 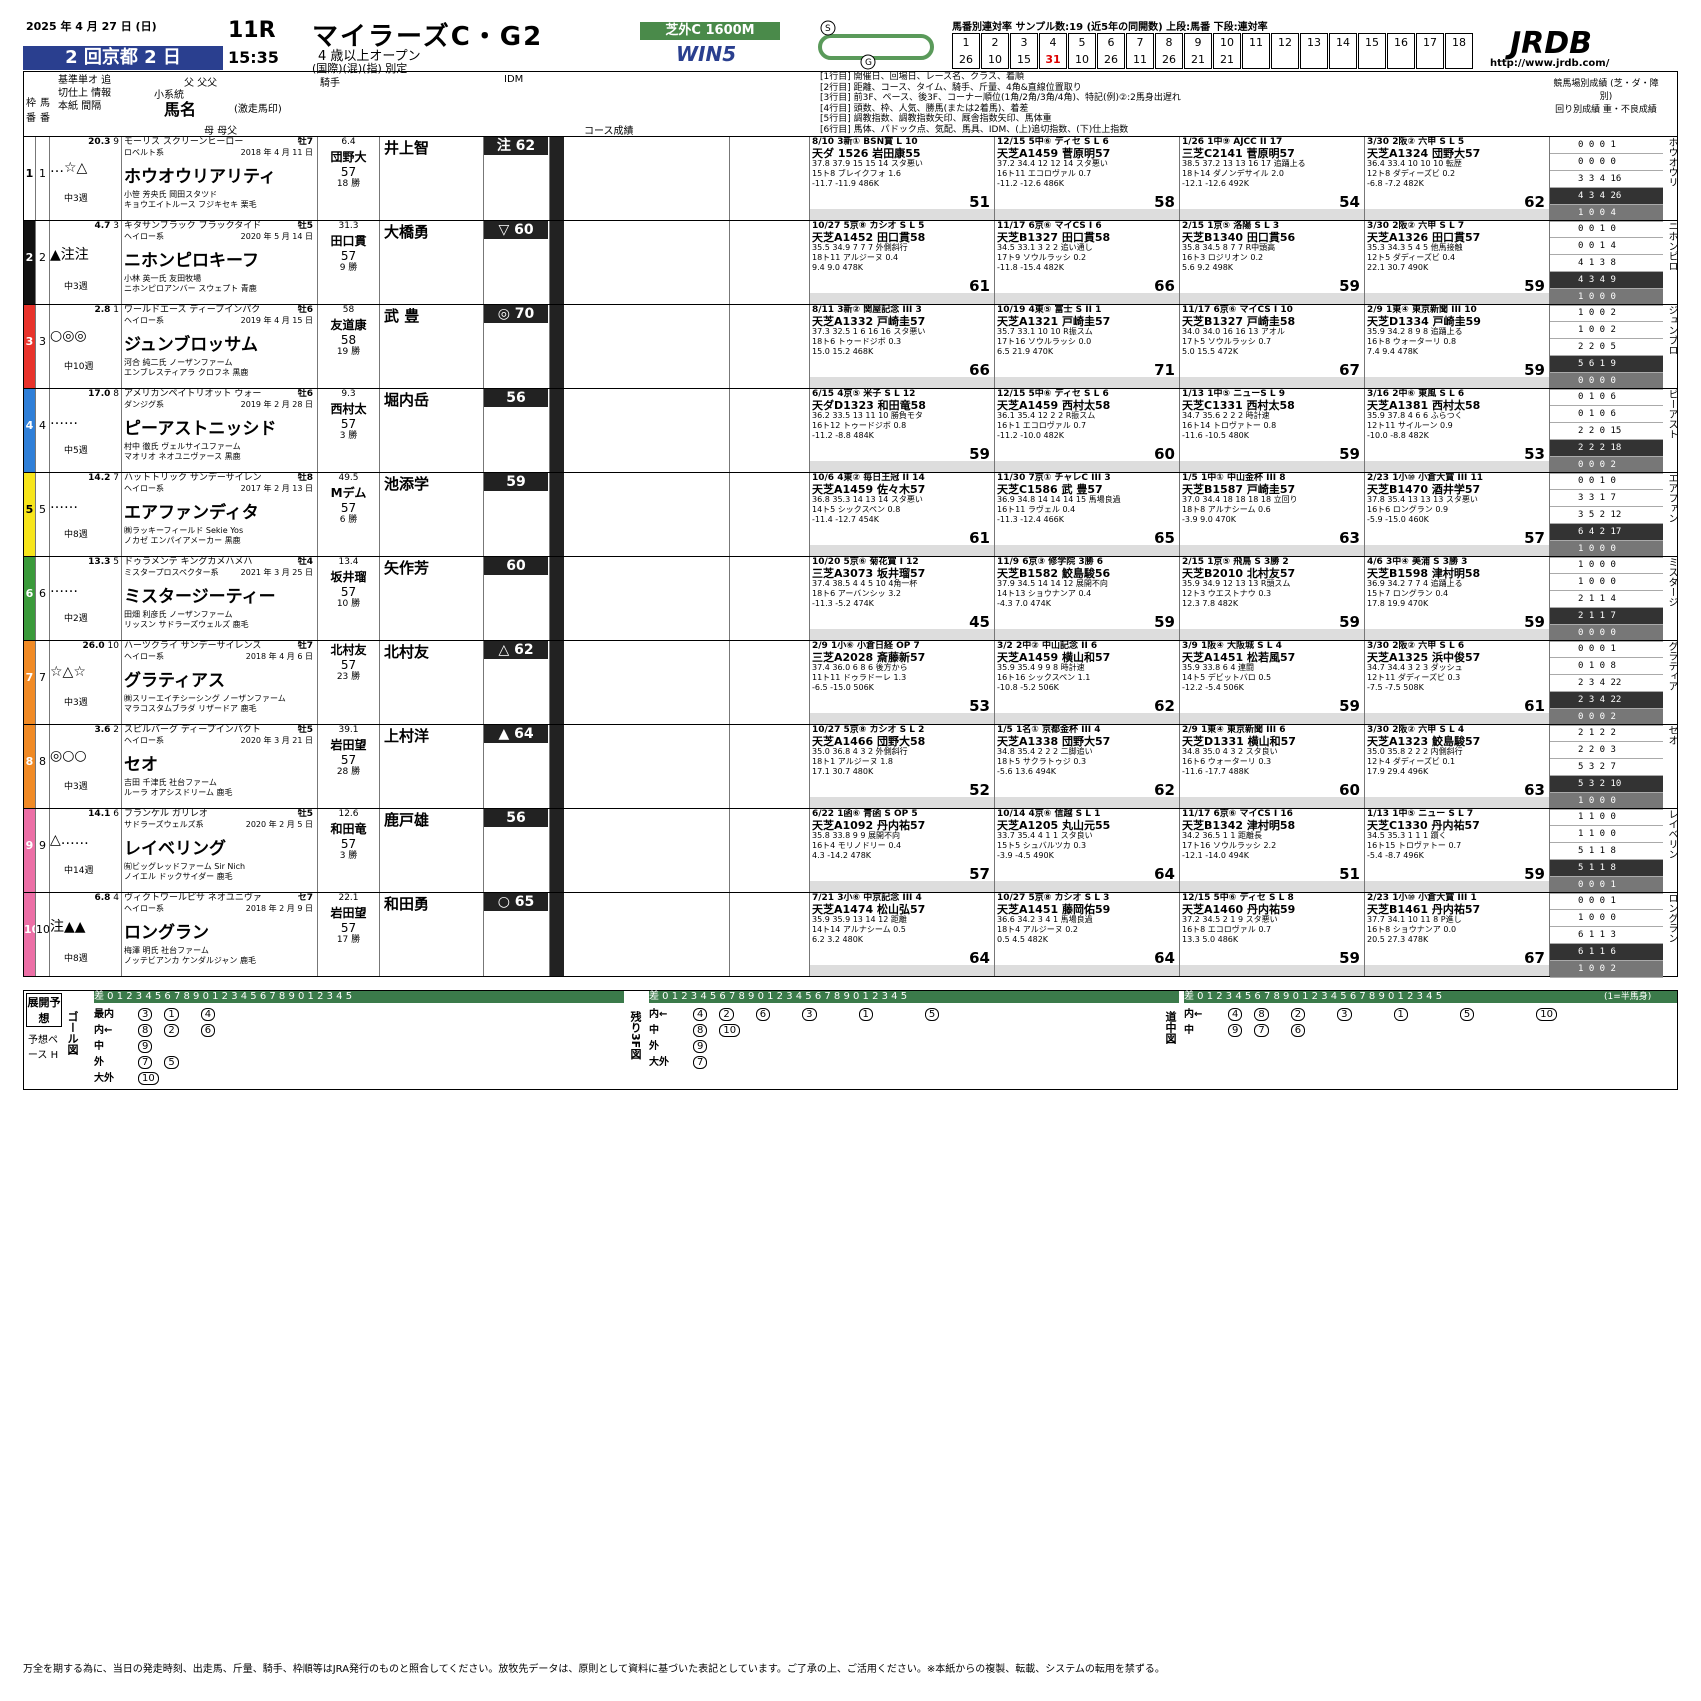 What do you see at coordinates (658, 1014) in the screenshot?
I see `lane-label: 内←` at bounding box center [658, 1014].